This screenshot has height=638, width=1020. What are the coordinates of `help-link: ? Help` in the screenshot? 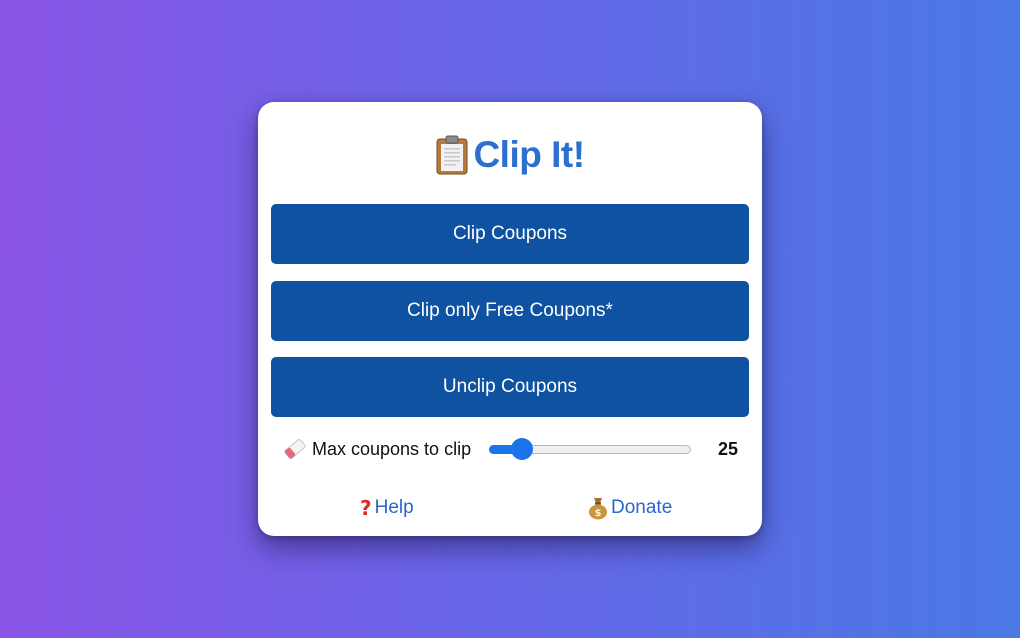 It's located at (387, 508).